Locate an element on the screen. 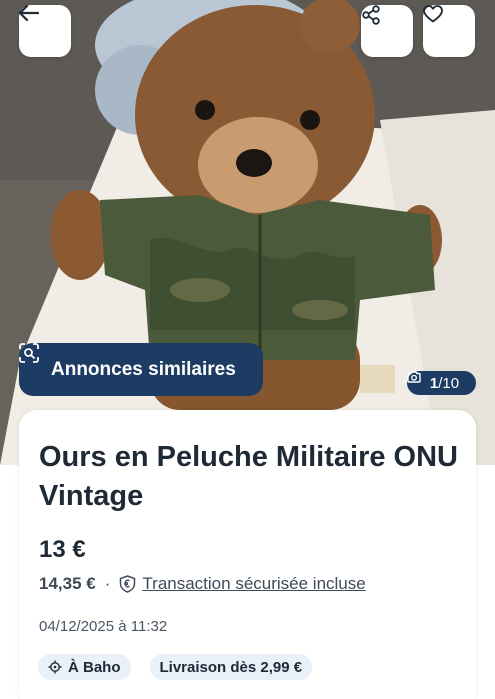 Image resolution: width=495 pixels, height=699 pixels. total-price-row: 14,35 € · Transaction sécurisée incluse is located at coordinates (202, 584).